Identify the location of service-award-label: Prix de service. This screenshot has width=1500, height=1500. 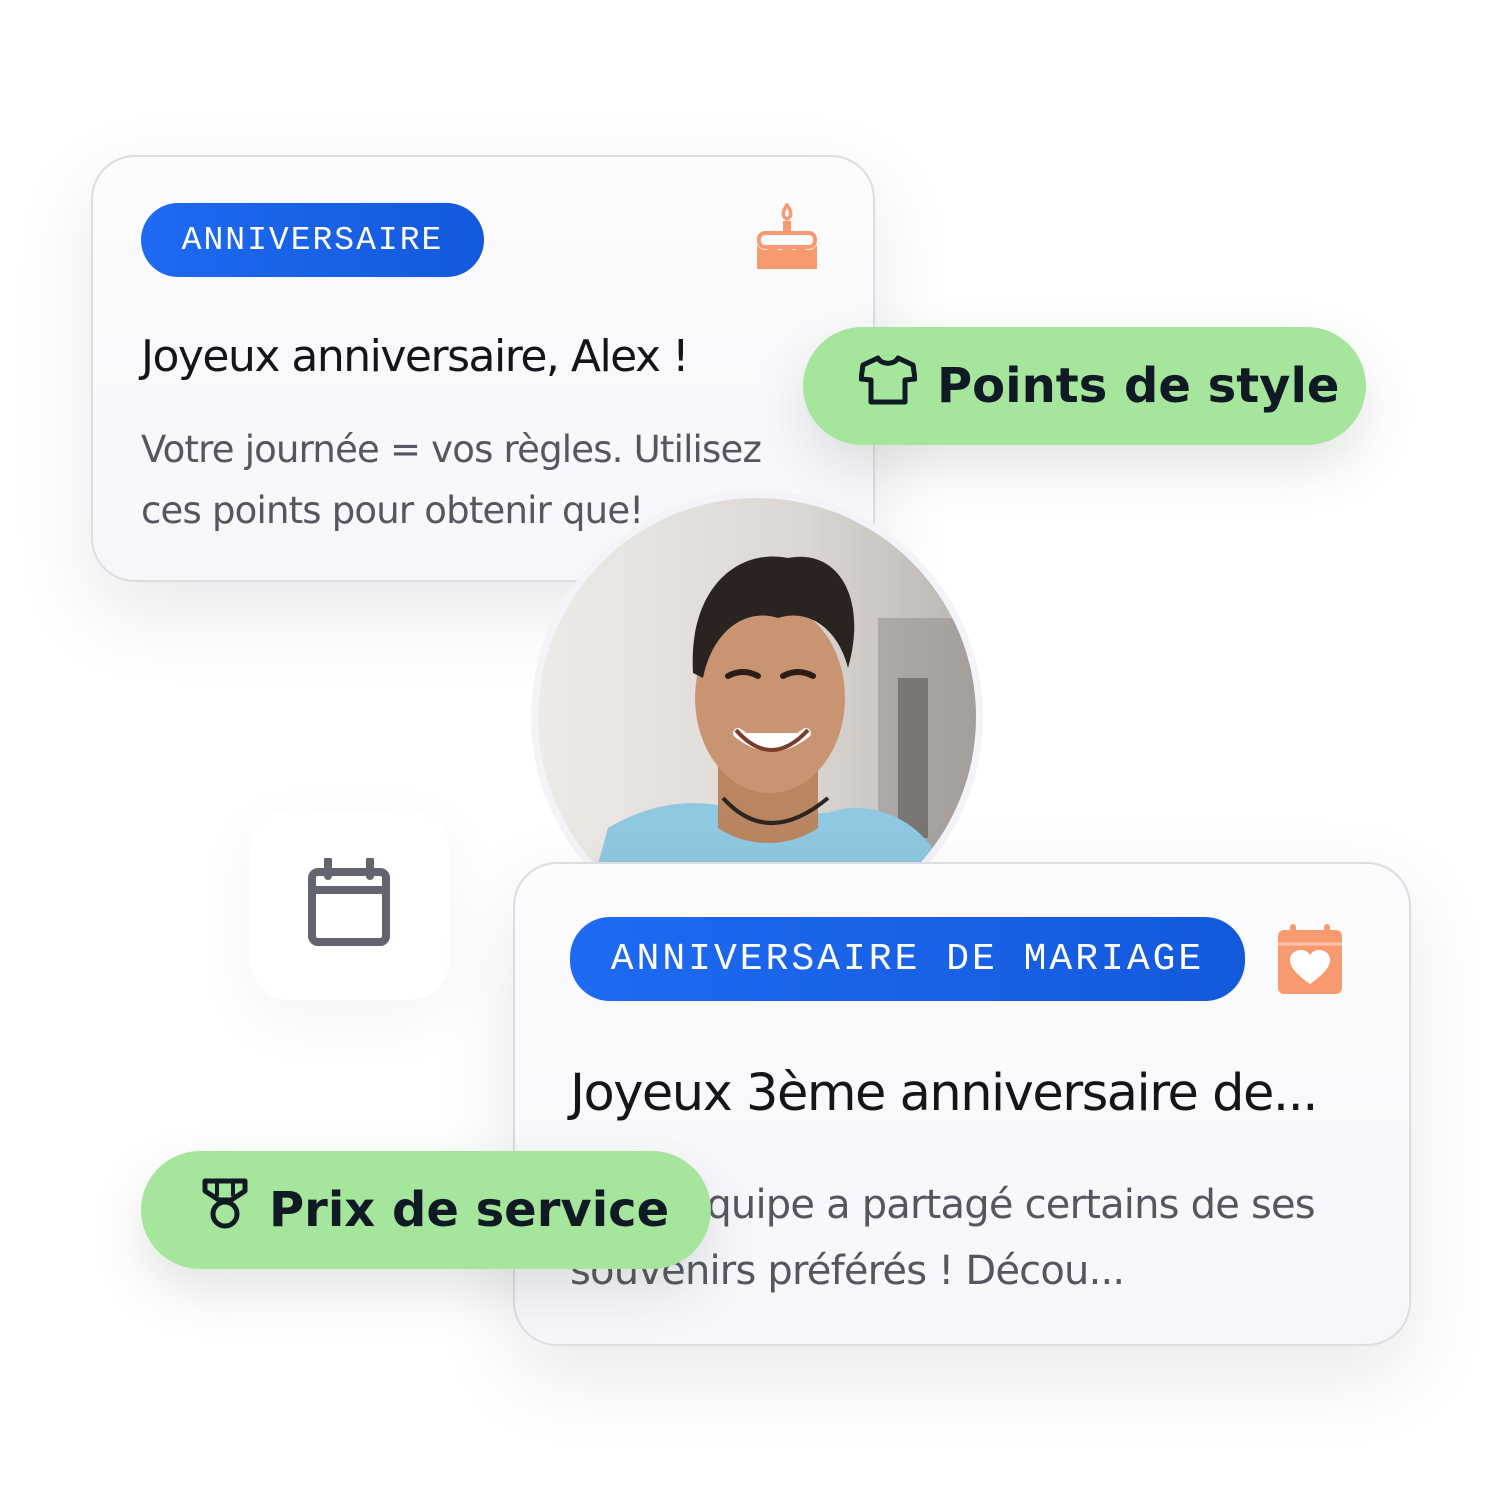
(469, 1210).